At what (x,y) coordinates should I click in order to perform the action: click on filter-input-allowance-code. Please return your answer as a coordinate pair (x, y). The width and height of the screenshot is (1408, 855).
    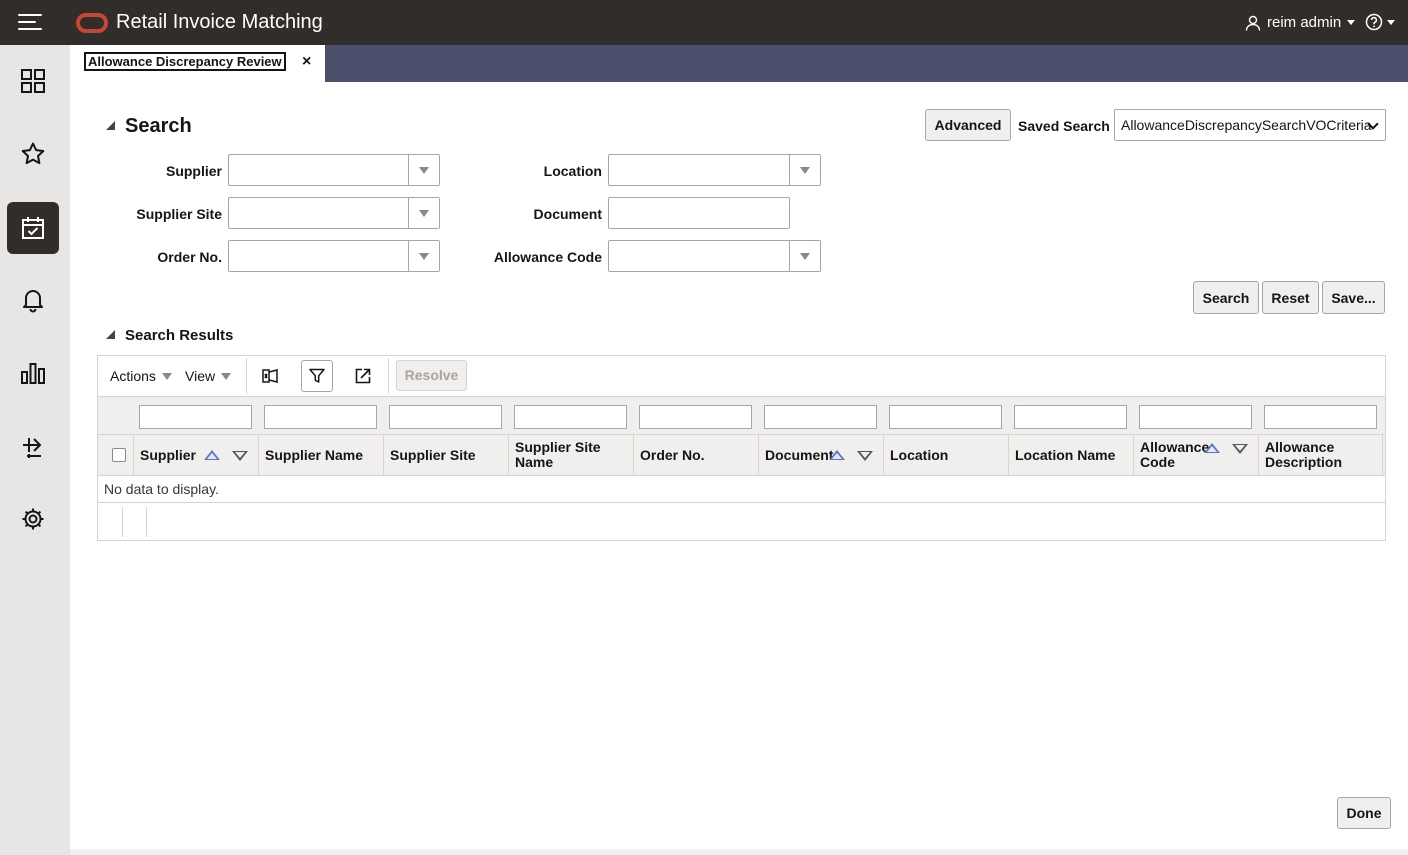
    Looking at the image, I should click on (1195, 417).